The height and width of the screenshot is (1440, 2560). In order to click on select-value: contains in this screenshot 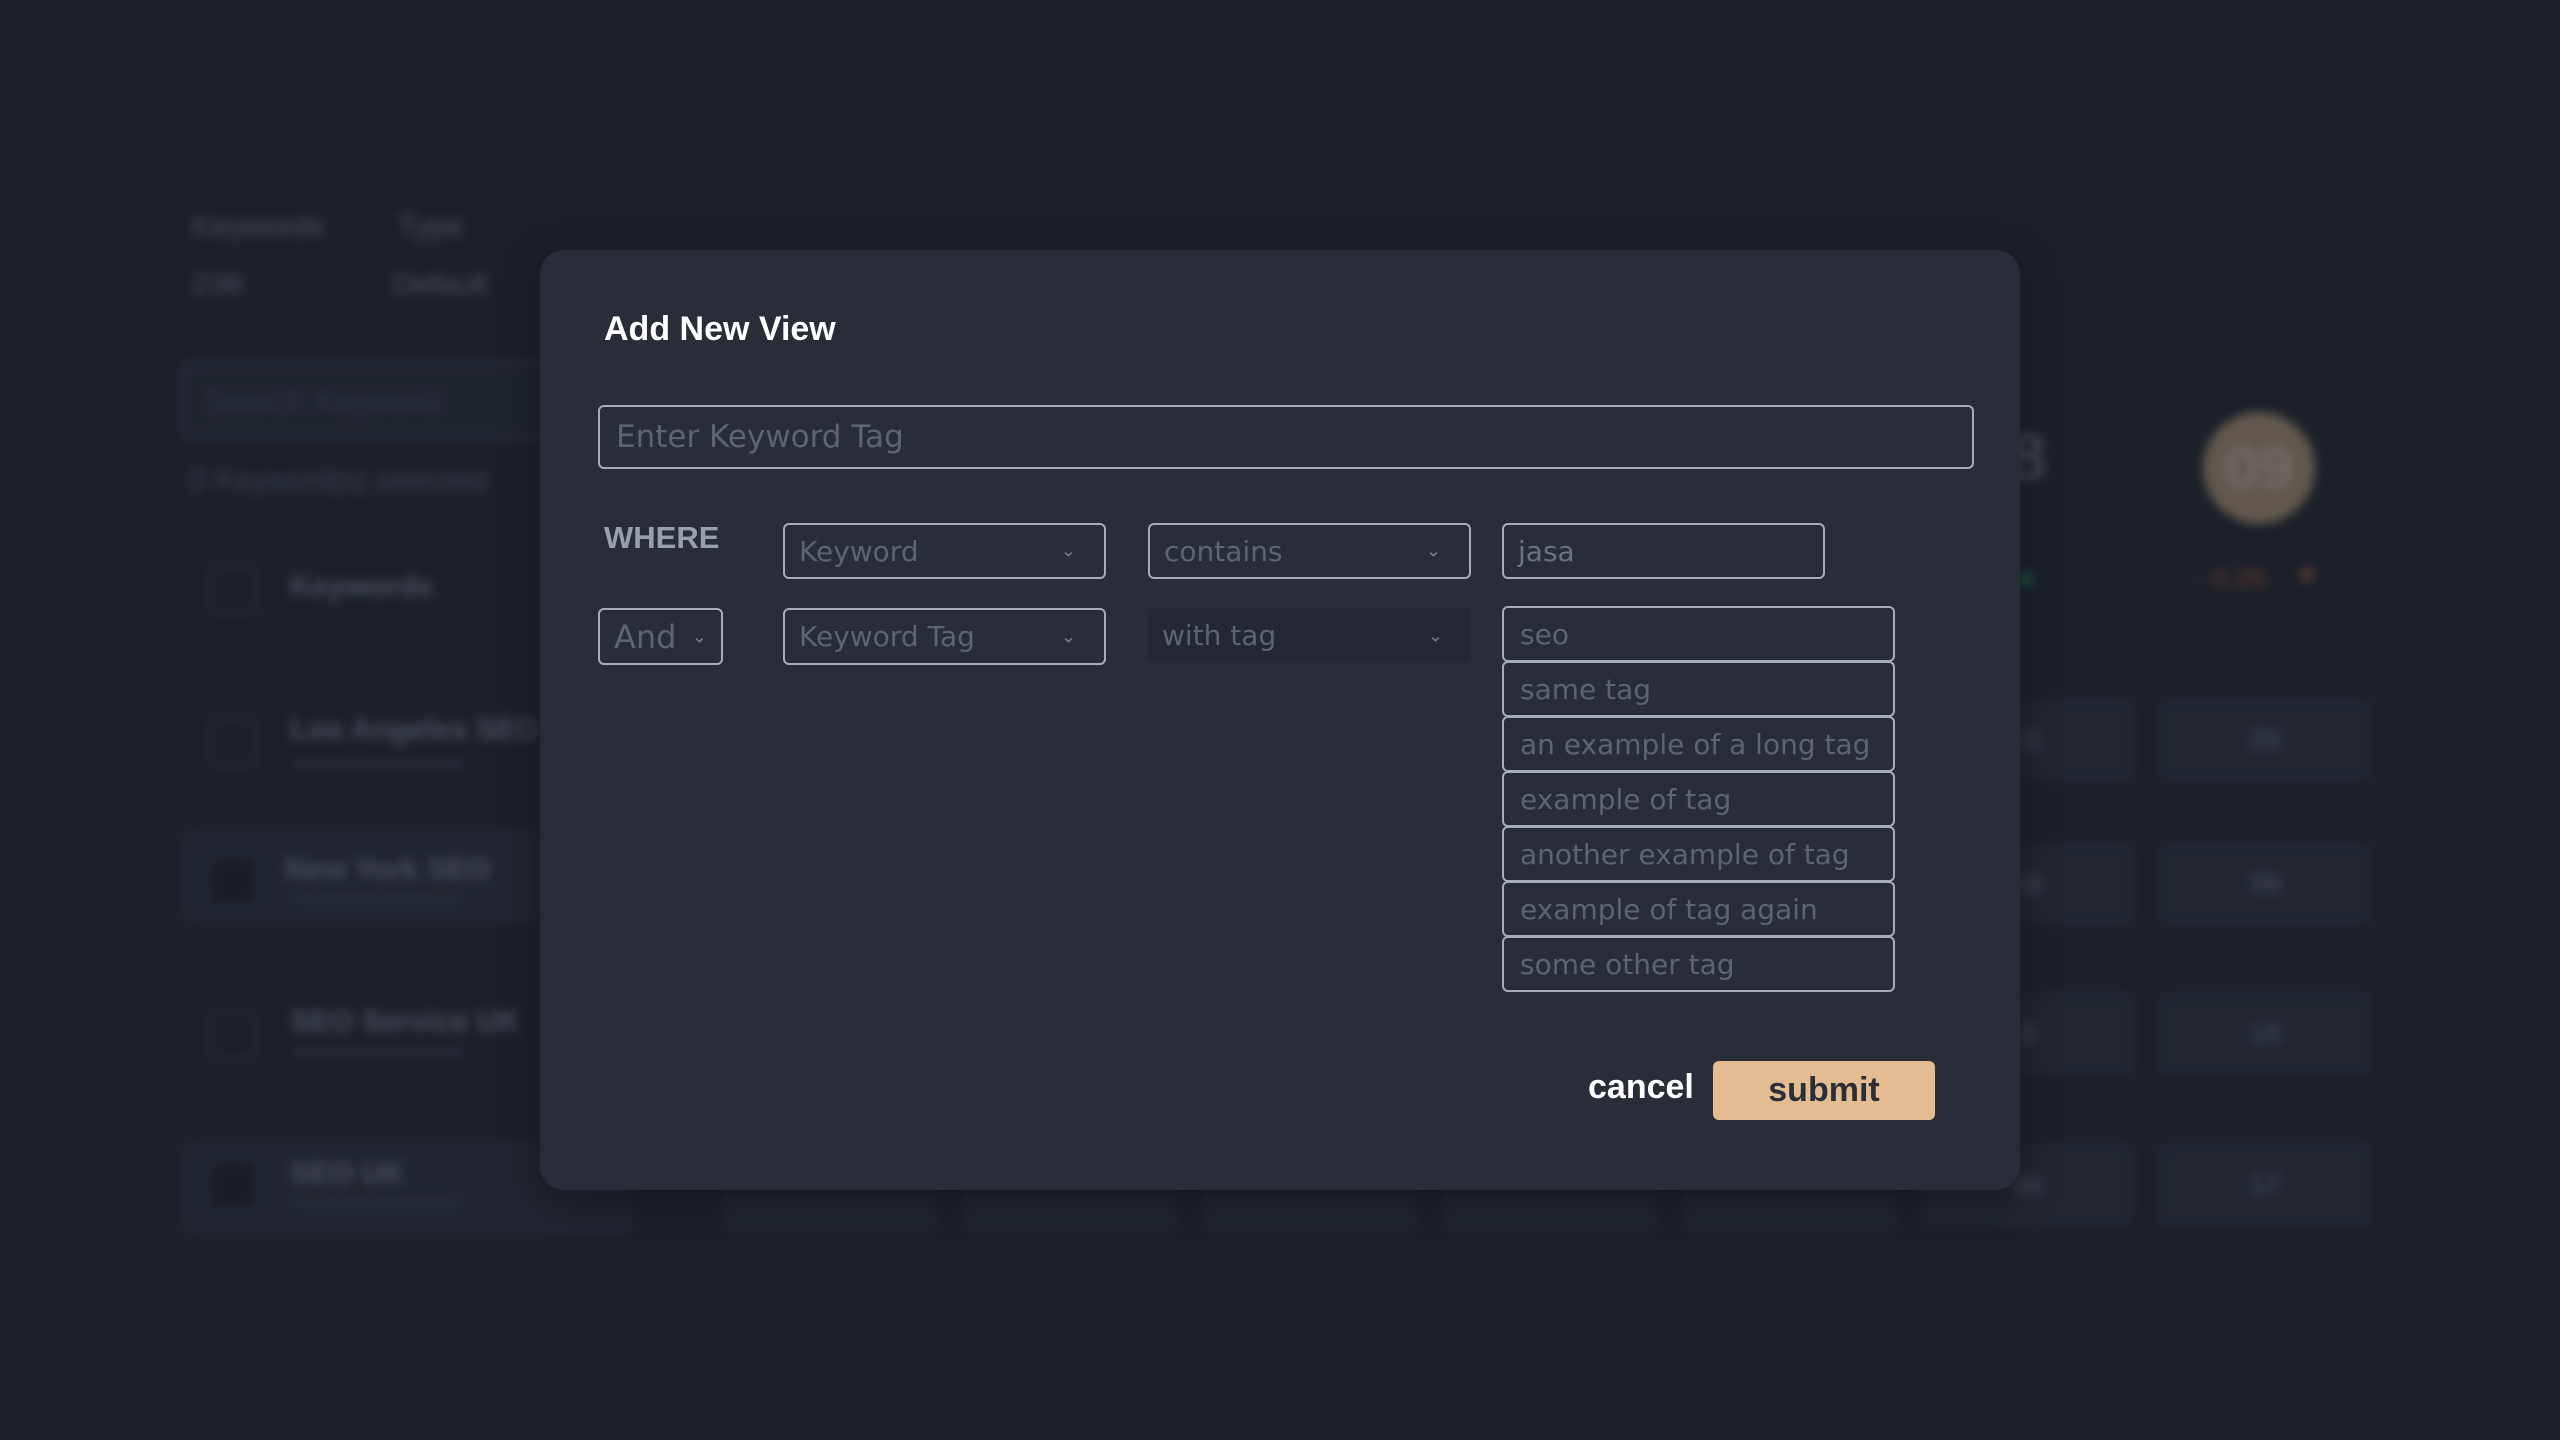, I will do `click(1223, 551)`.